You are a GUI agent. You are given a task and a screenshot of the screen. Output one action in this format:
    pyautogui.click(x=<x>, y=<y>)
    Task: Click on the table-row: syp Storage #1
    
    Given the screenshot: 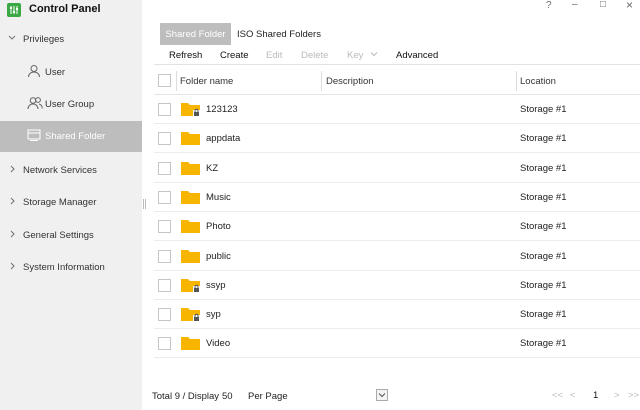 What is the action you would take?
    pyautogui.click(x=397, y=315)
    